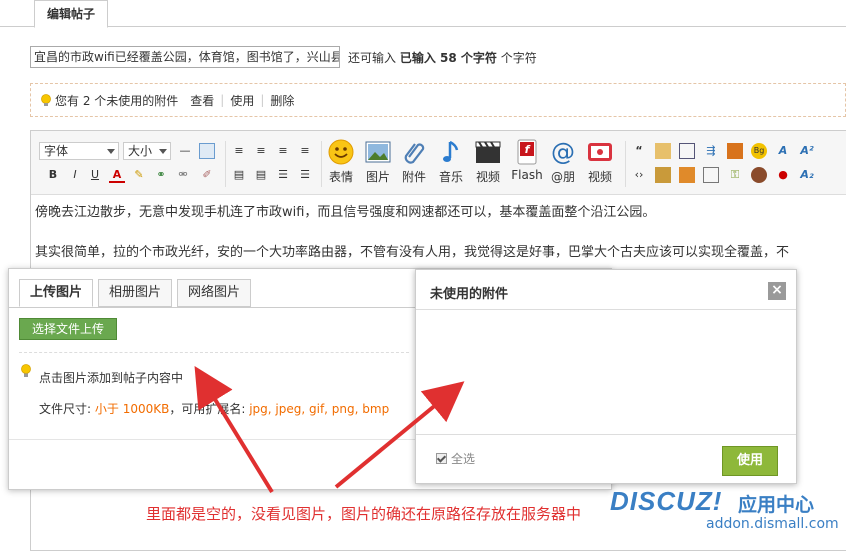 Image resolution: width=846 pixels, height=551 pixels. What do you see at coordinates (139, 175) in the screenshot?
I see `highlight-icon: ✎` at bounding box center [139, 175].